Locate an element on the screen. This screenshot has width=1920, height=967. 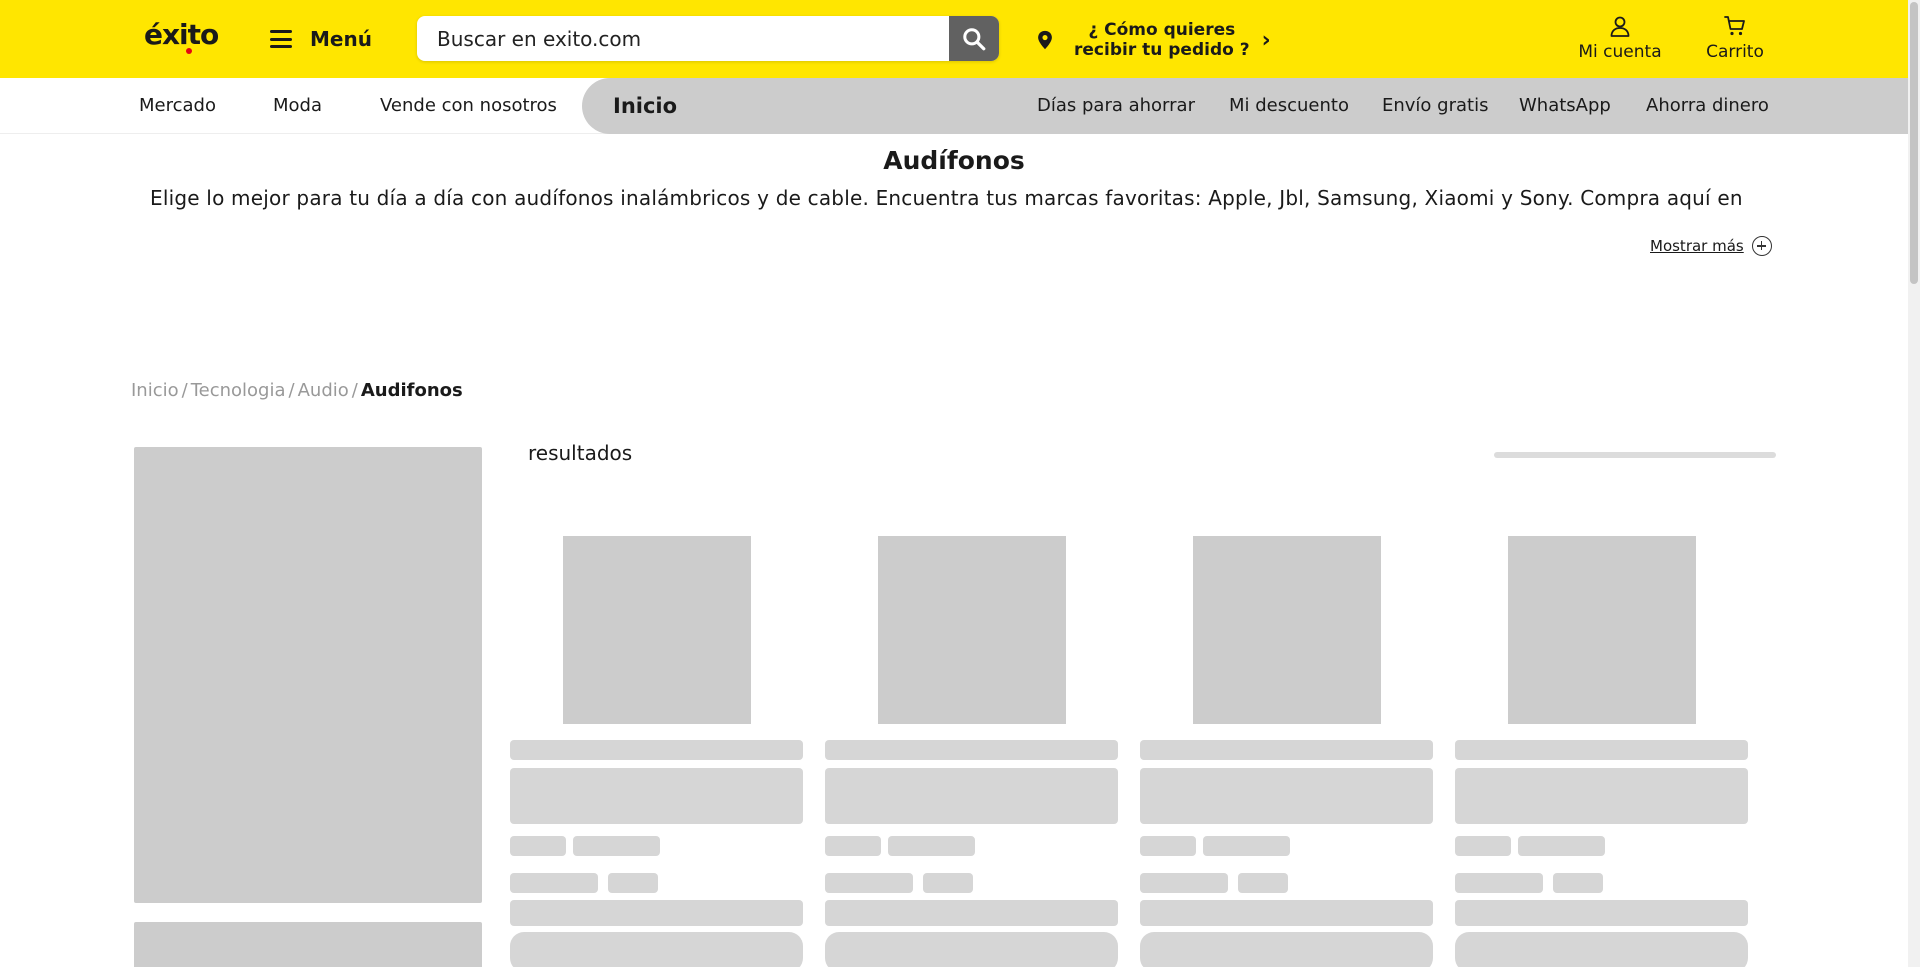
page-title: Audífonos is located at coordinates (954, 160).